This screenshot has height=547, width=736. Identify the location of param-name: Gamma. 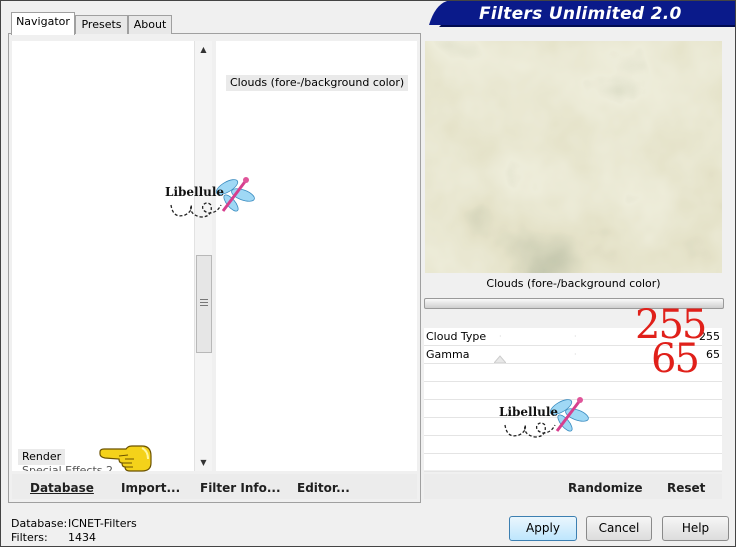
(448, 354).